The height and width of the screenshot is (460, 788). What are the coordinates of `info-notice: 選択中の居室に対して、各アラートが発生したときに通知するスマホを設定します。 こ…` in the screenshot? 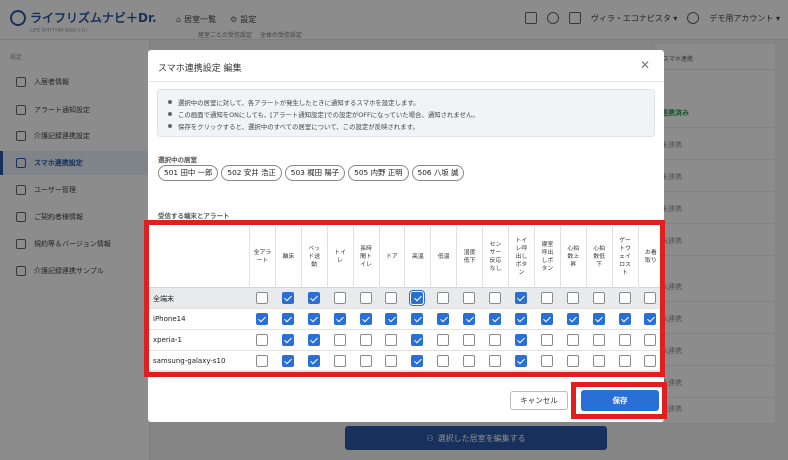 It's located at (406, 113).